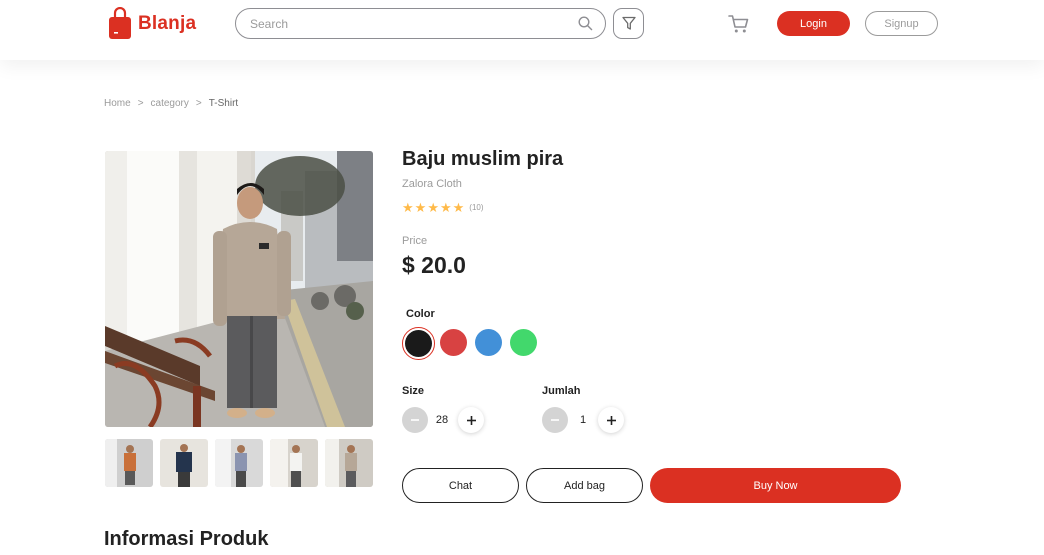 The width and height of the screenshot is (1044, 555). I want to click on size-increase-button, so click(471, 420).